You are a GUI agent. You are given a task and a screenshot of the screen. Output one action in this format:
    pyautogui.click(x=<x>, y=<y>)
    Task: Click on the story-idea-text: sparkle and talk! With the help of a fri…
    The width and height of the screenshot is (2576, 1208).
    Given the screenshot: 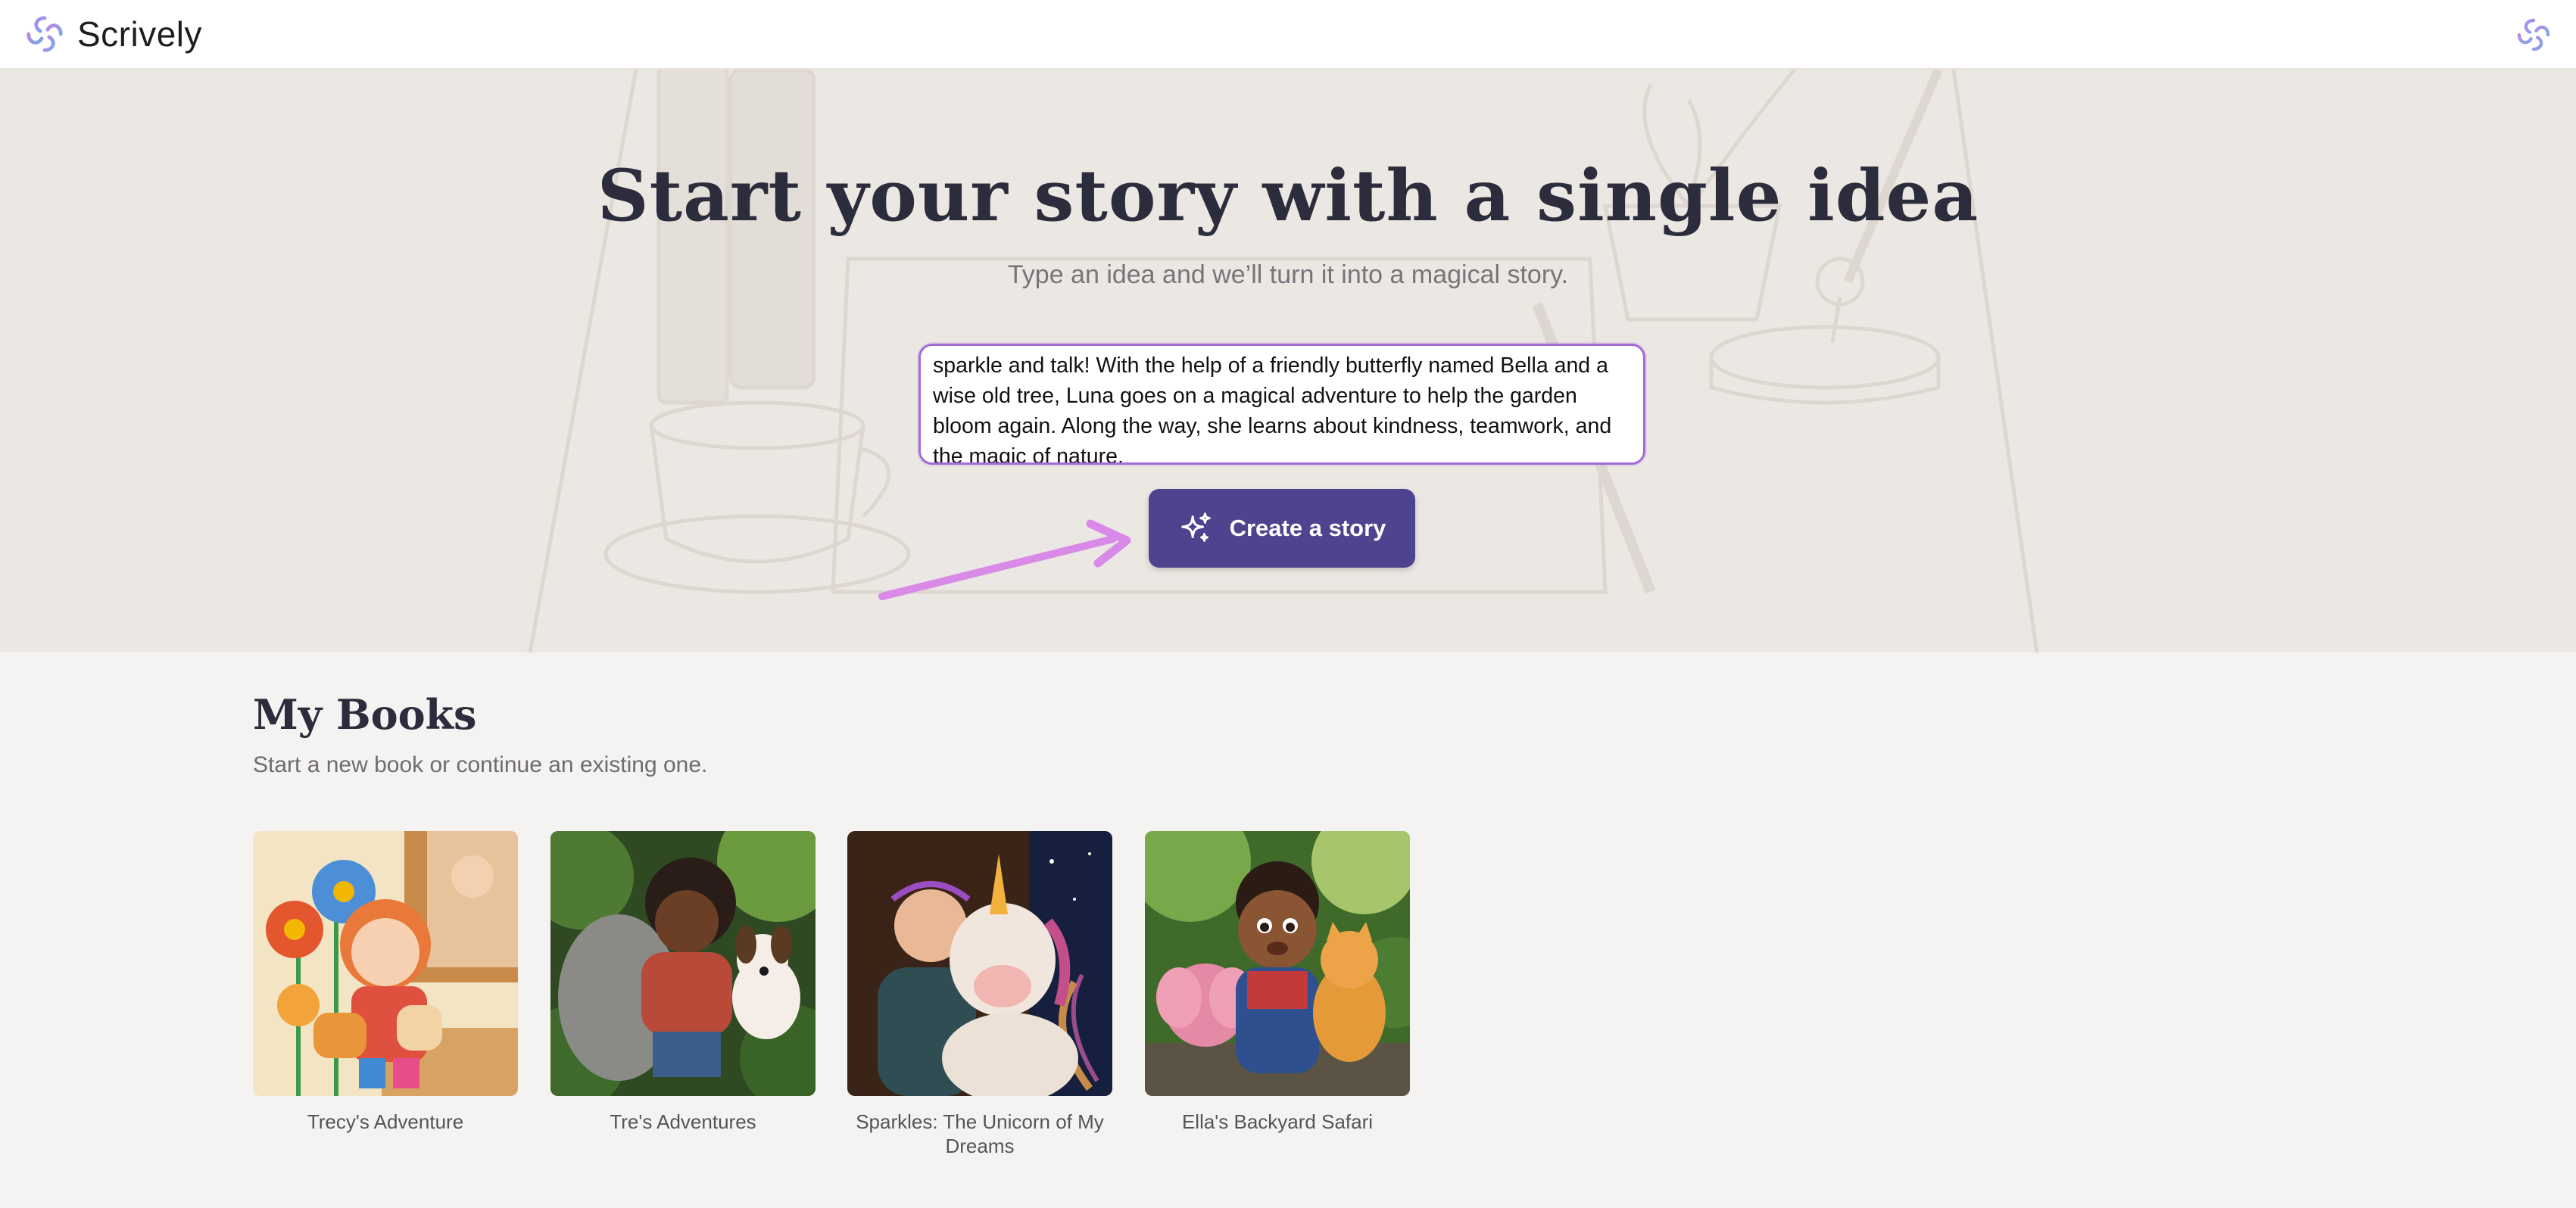 What is the action you would take?
    pyautogui.click(x=1272, y=409)
    